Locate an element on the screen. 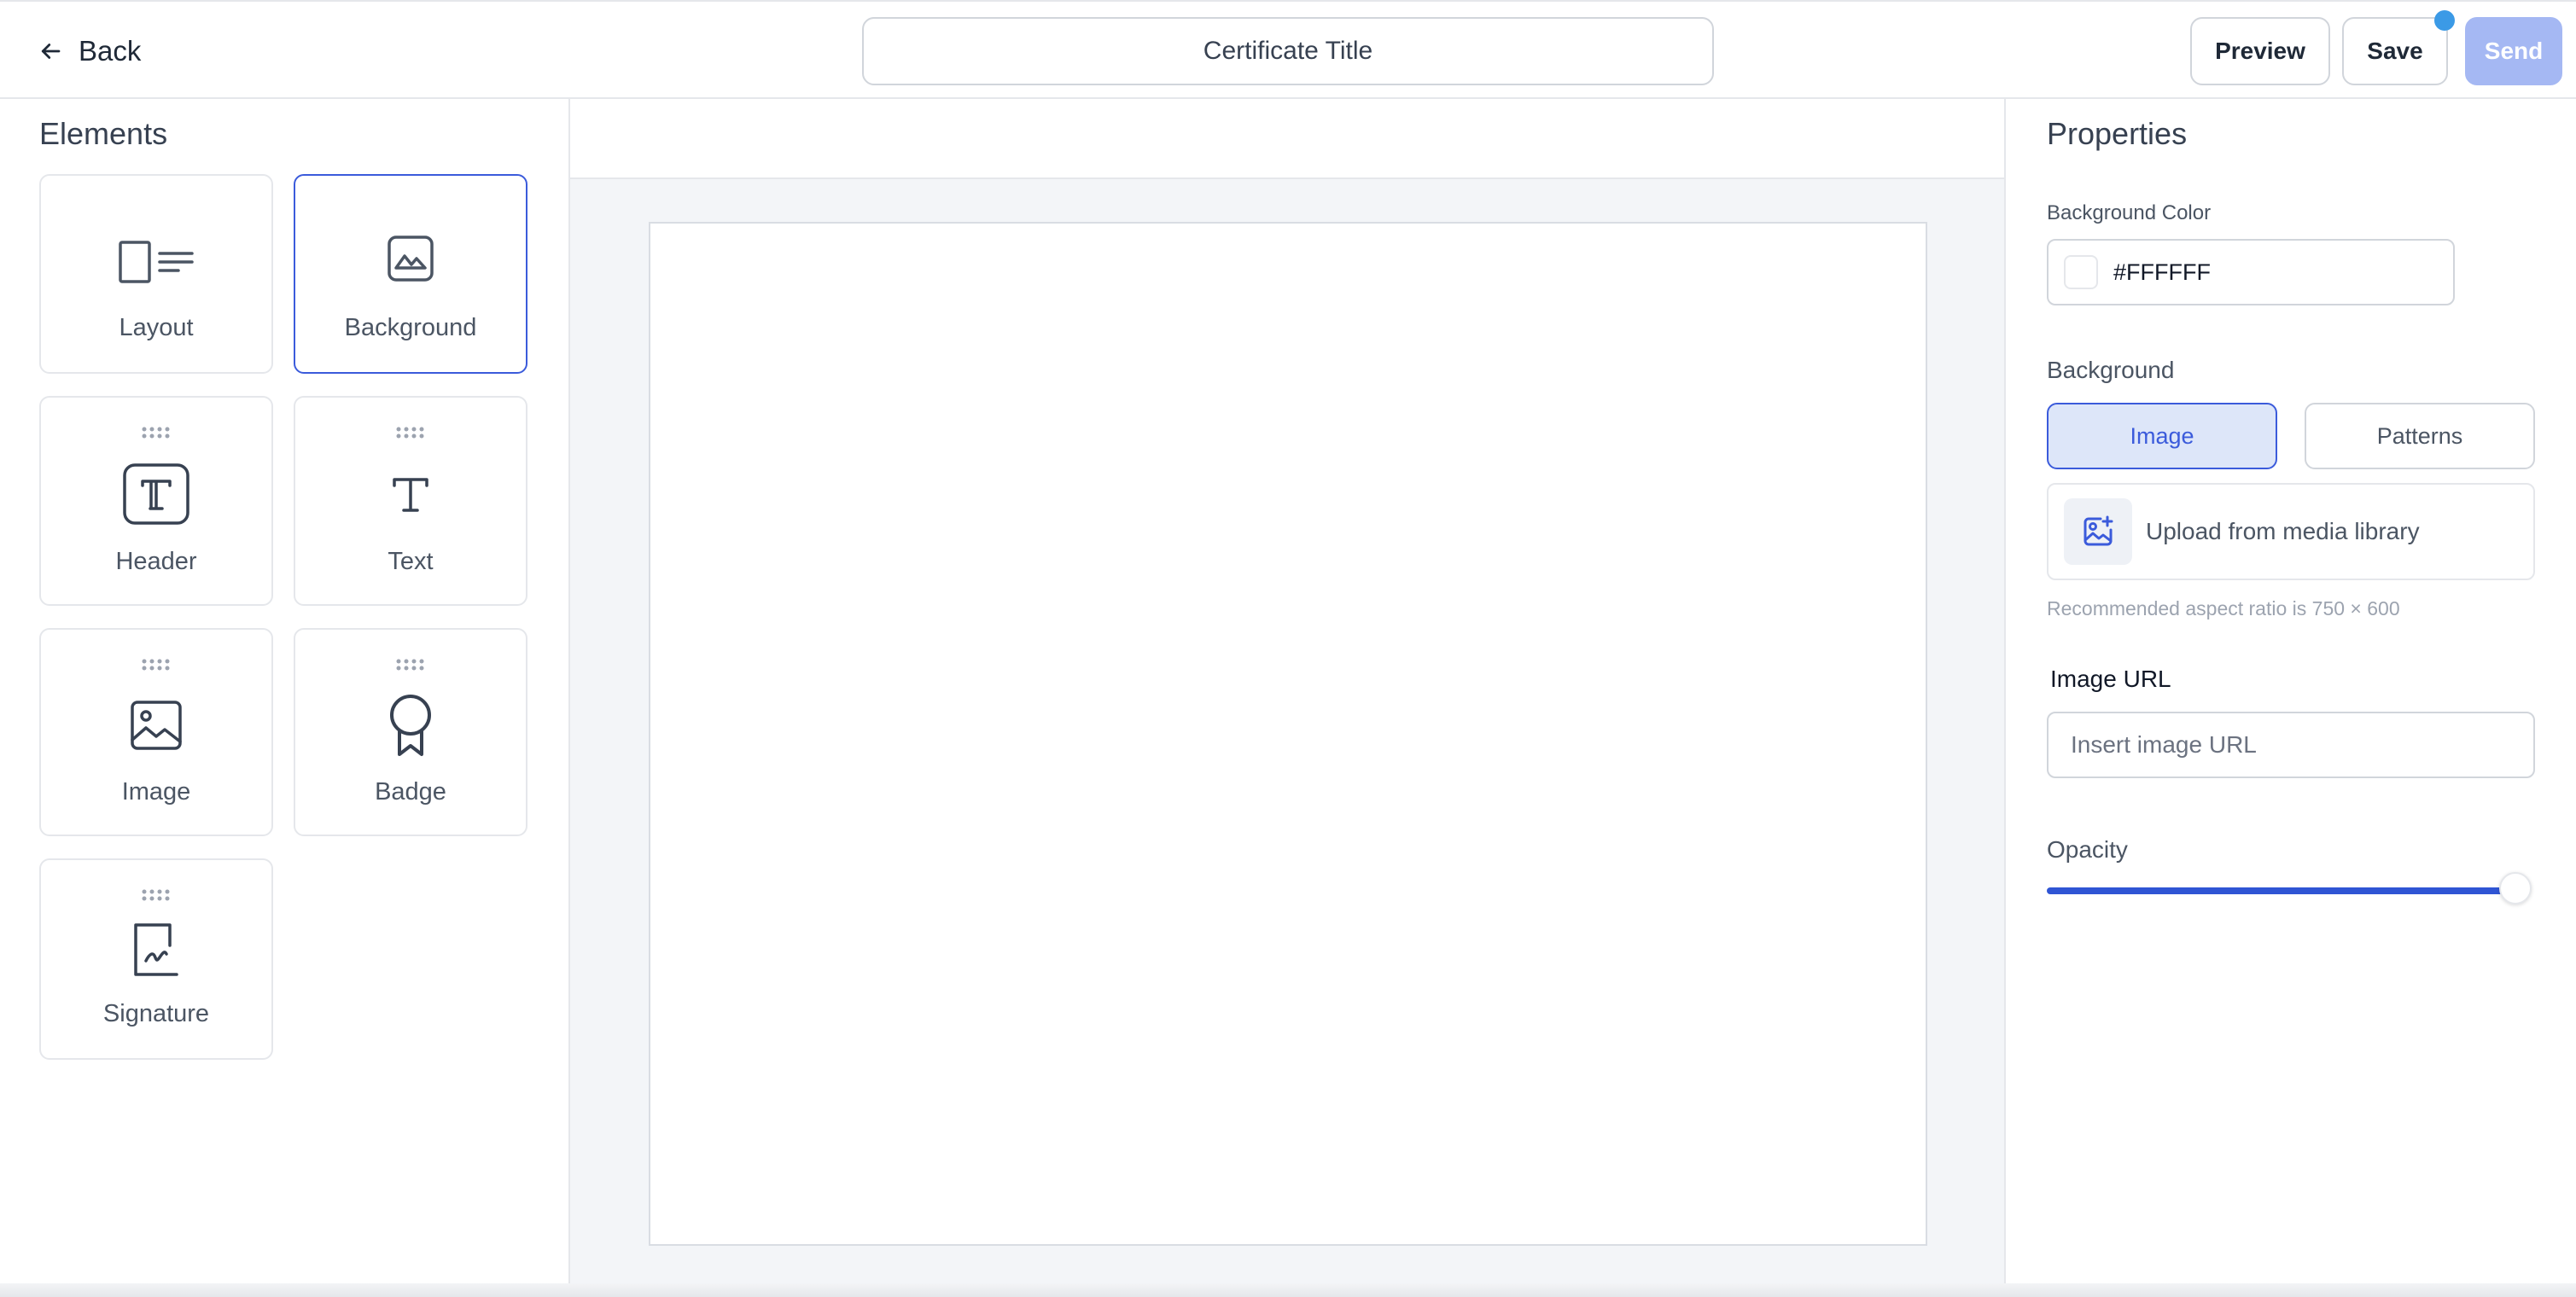 This screenshot has height=1297, width=2576. upload-label: Upload from media library is located at coordinates (2283, 531).